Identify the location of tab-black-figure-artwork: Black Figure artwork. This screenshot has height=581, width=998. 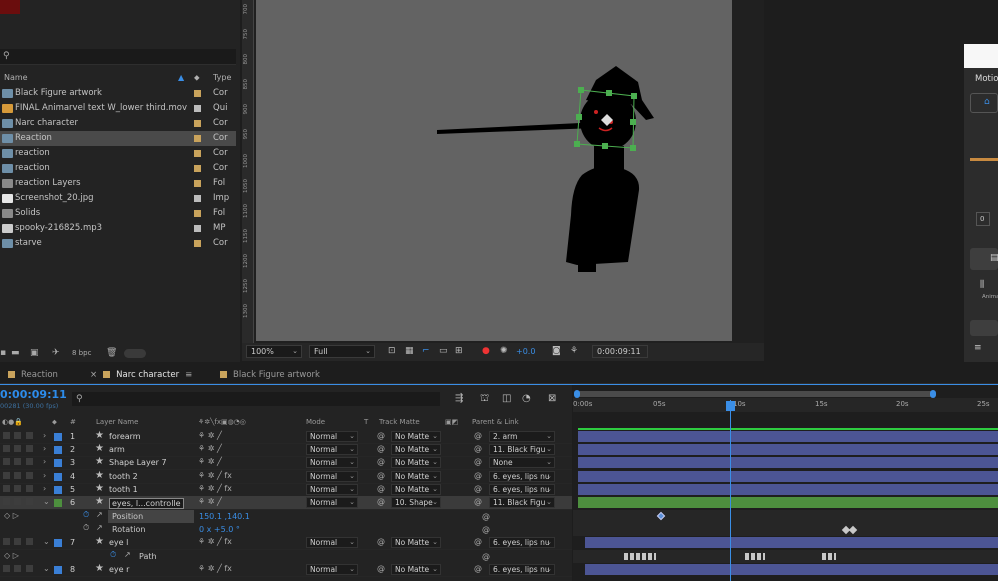
(270, 375).